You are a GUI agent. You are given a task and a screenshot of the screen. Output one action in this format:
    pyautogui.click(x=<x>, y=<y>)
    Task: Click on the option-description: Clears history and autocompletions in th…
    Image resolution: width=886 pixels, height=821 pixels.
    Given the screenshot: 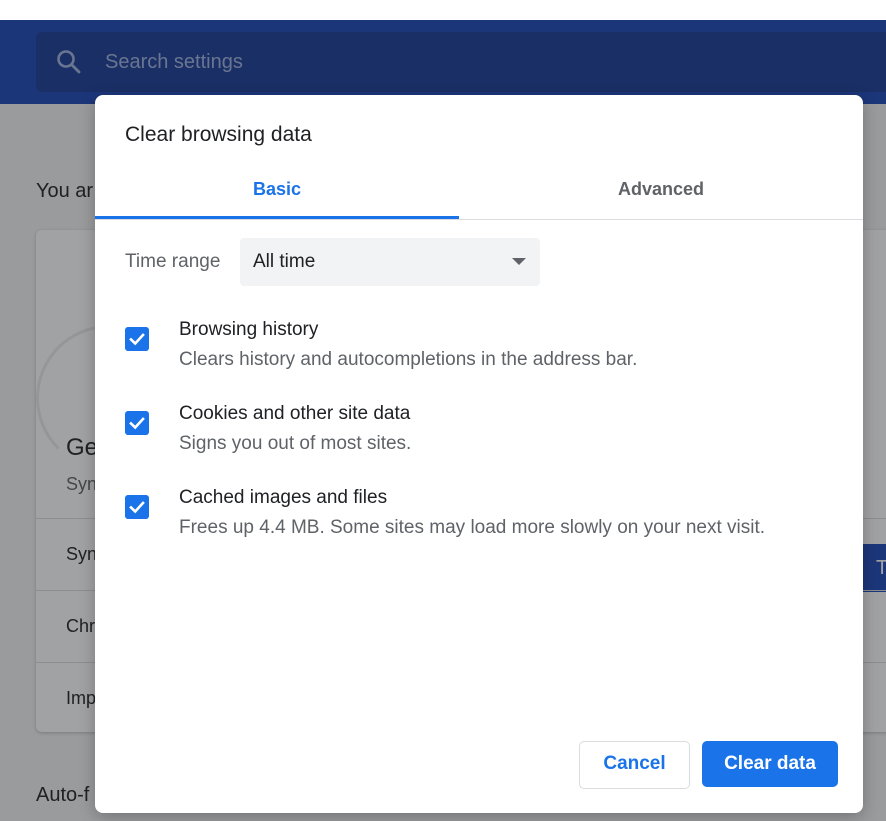 What is the action you would take?
    pyautogui.click(x=408, y=359)
    